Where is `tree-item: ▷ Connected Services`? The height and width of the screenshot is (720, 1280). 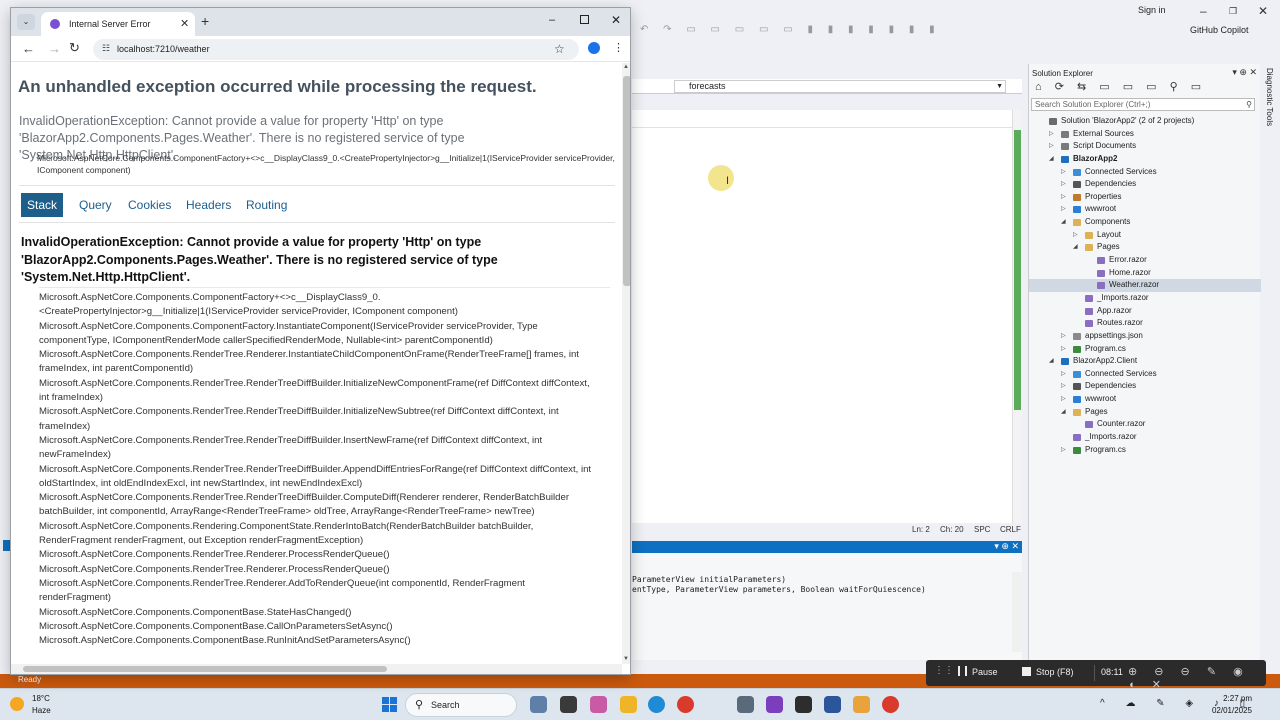
tree-item: ▷ Connected Services is located at coordinates (1145, 172).